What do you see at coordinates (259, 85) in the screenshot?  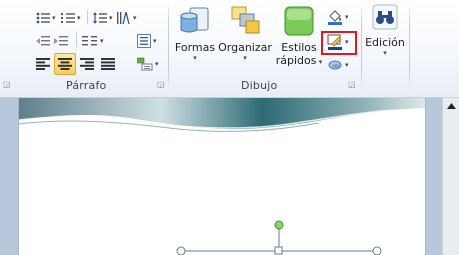 I see `drawing-group-label: Dibujo` at bounding box center [259, 85].